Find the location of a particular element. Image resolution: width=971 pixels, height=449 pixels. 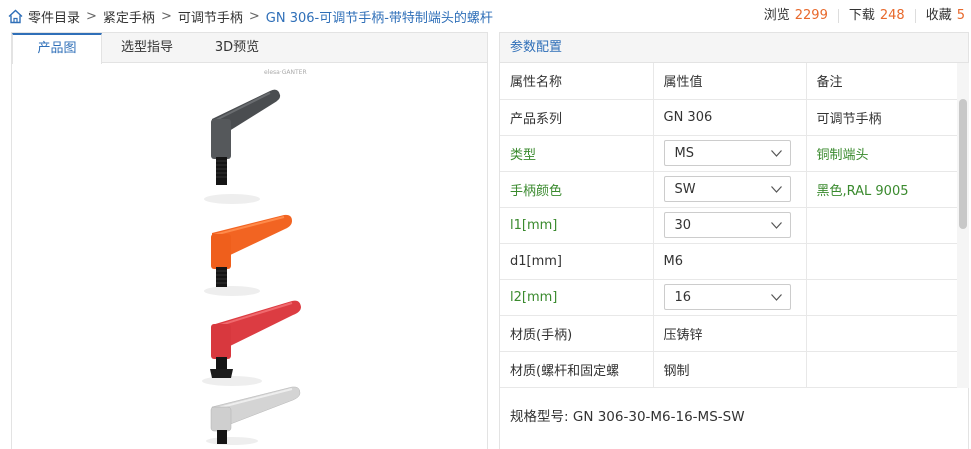

column-header-note: 备注 is located at coordinates (881, 81).